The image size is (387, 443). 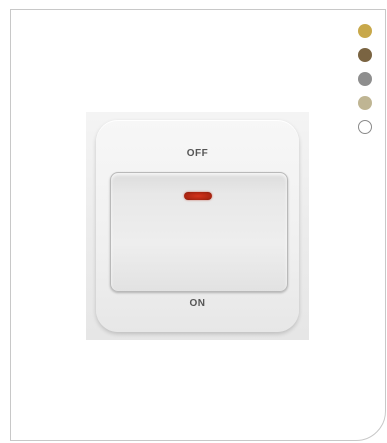 What do you see at coordinates (365, 103) in the screenshot?
I see `swatch-champagne` at bounding box center [365, 103].